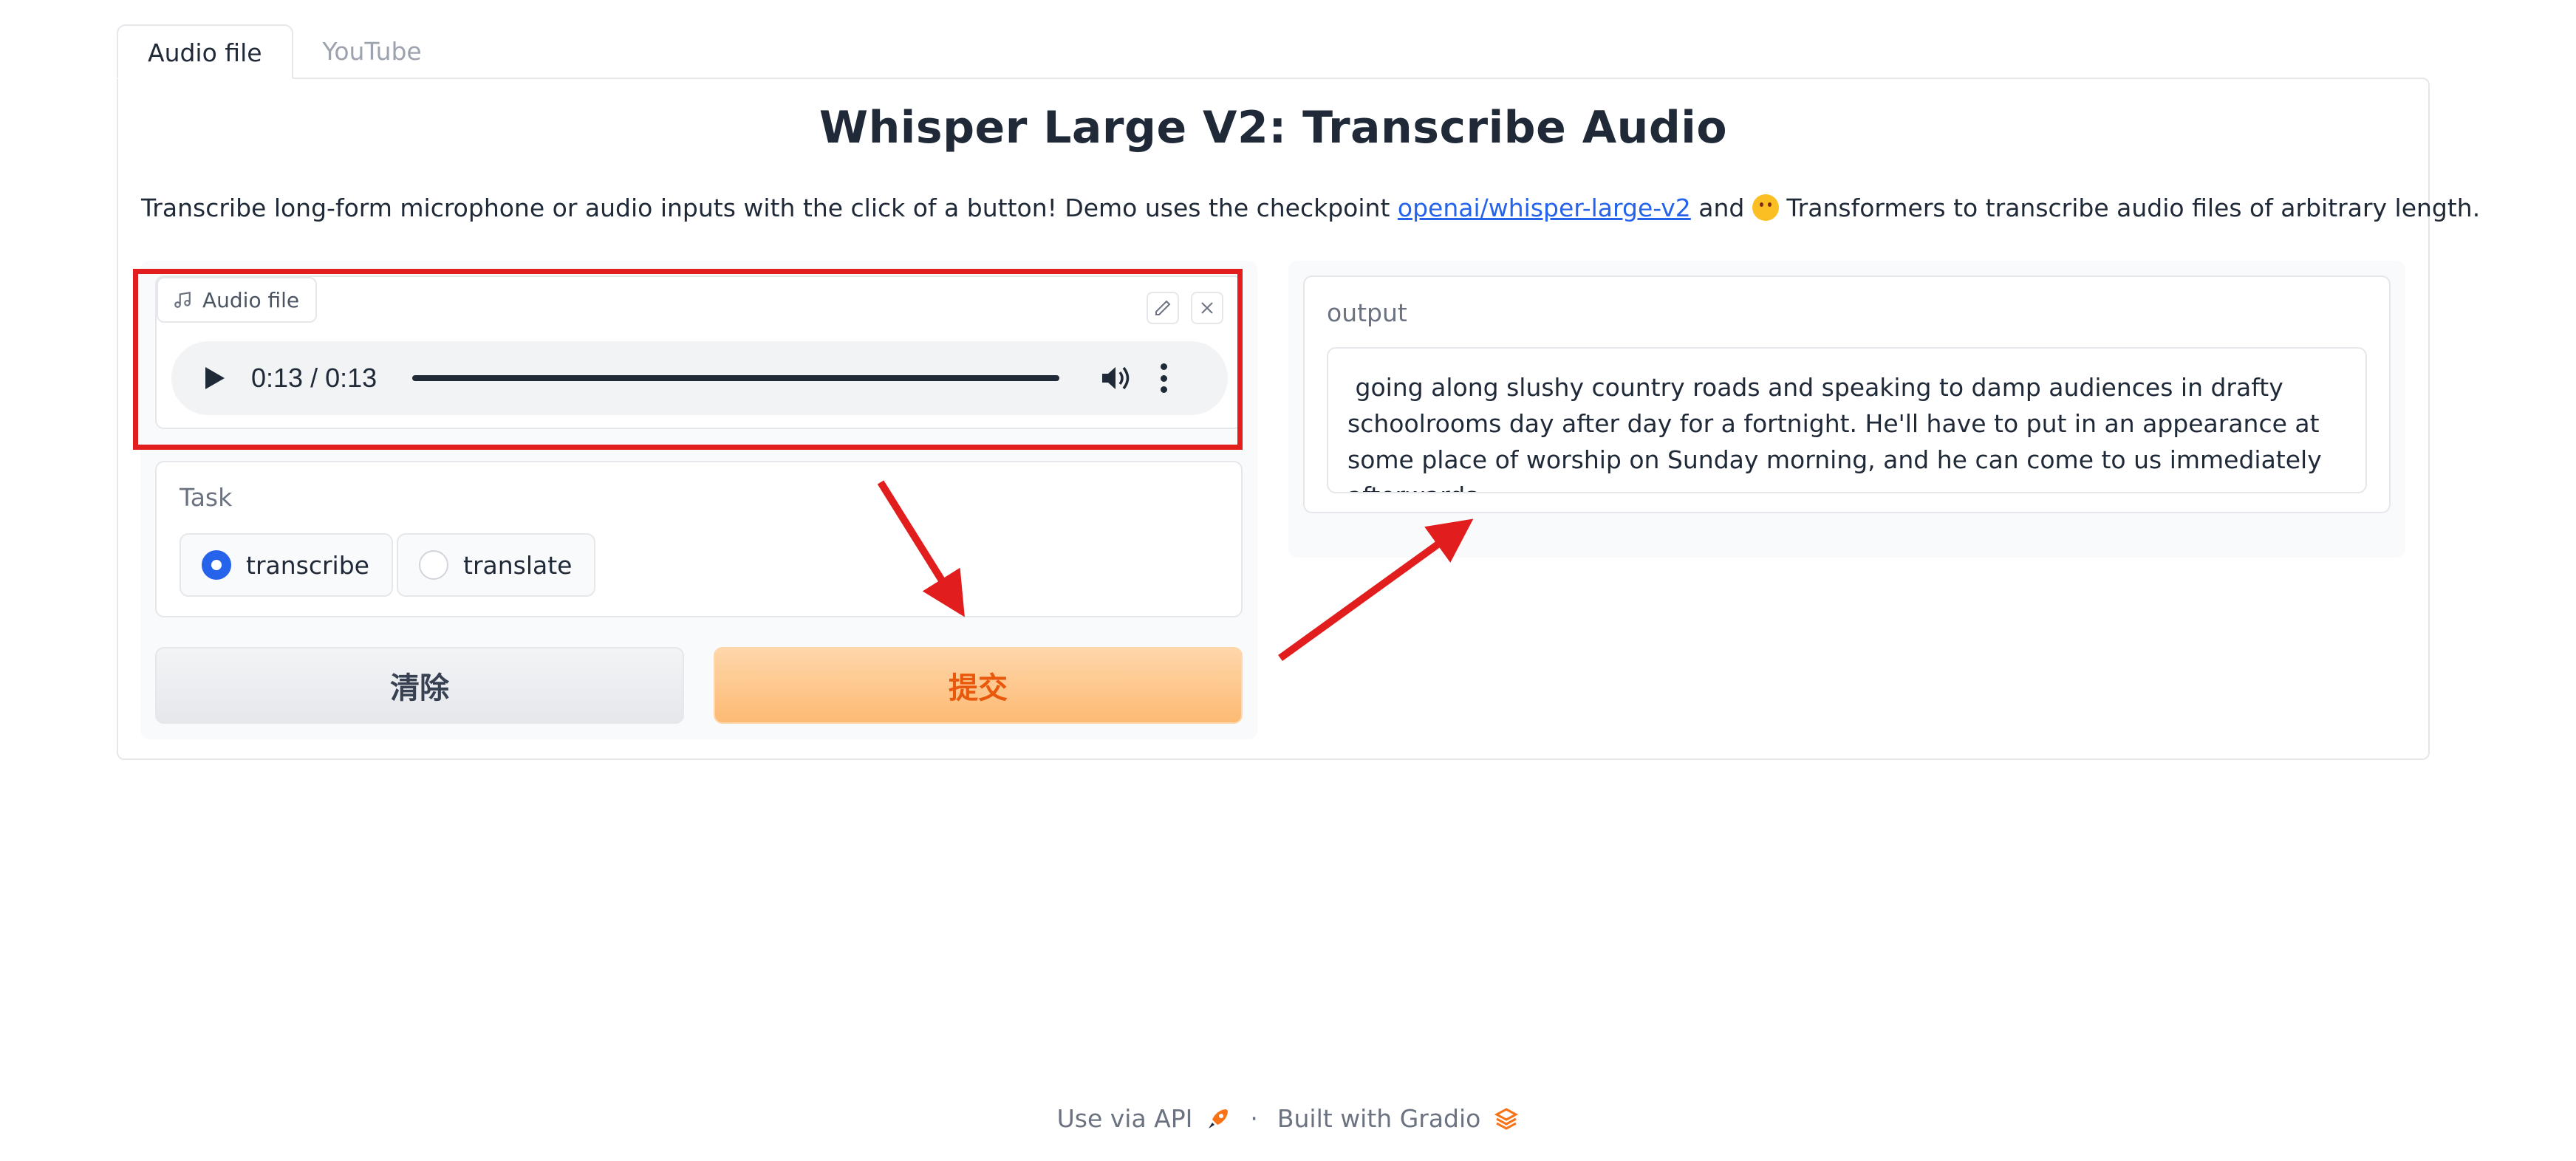 The width and height of the screenshot is (2576, 1161). I want to click on tab-youtube: YouTube, so click(372, 52).